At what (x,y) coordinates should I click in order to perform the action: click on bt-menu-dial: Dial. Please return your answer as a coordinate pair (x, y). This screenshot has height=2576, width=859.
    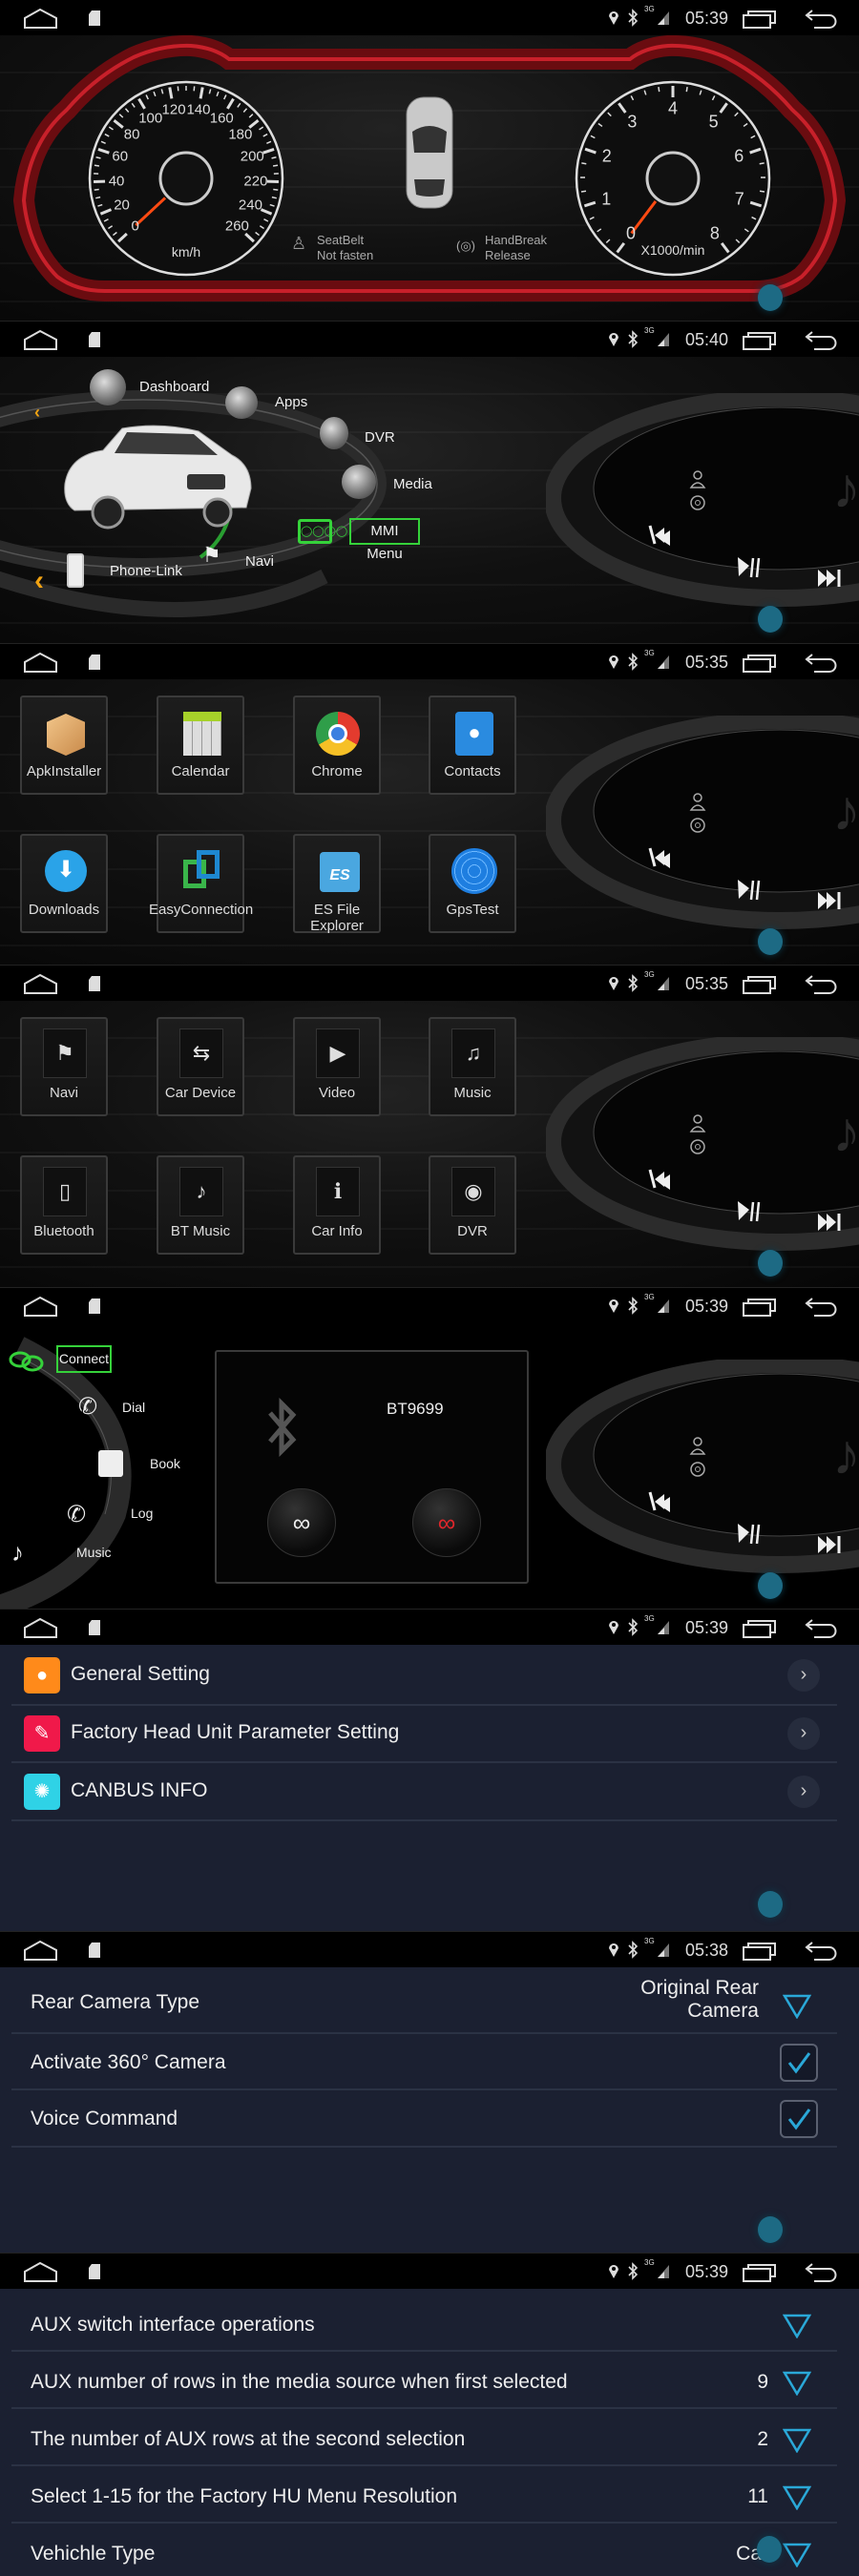
    Looking at the image, I should click on (133, 1407).